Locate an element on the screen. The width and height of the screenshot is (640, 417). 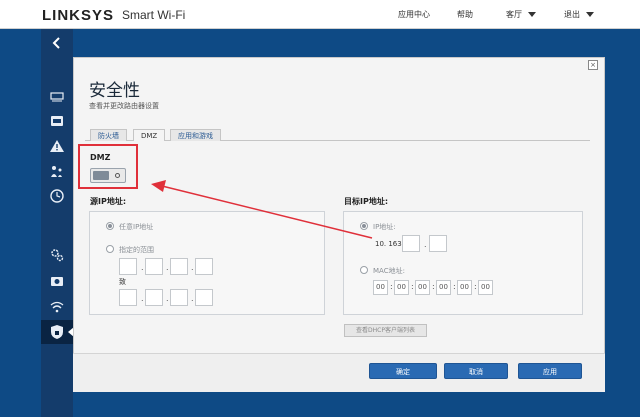
gear-icon is located at coordinates (57, 255).